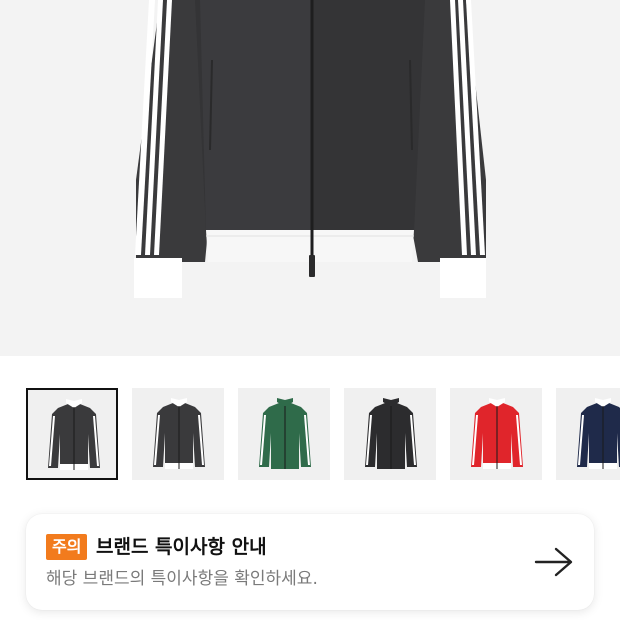 Image resolution: width=620 pixels, height=620 pixels. Describe the element at coordinates (554, 562) in the screenshot. I see `arrow-right-icon` at that location.